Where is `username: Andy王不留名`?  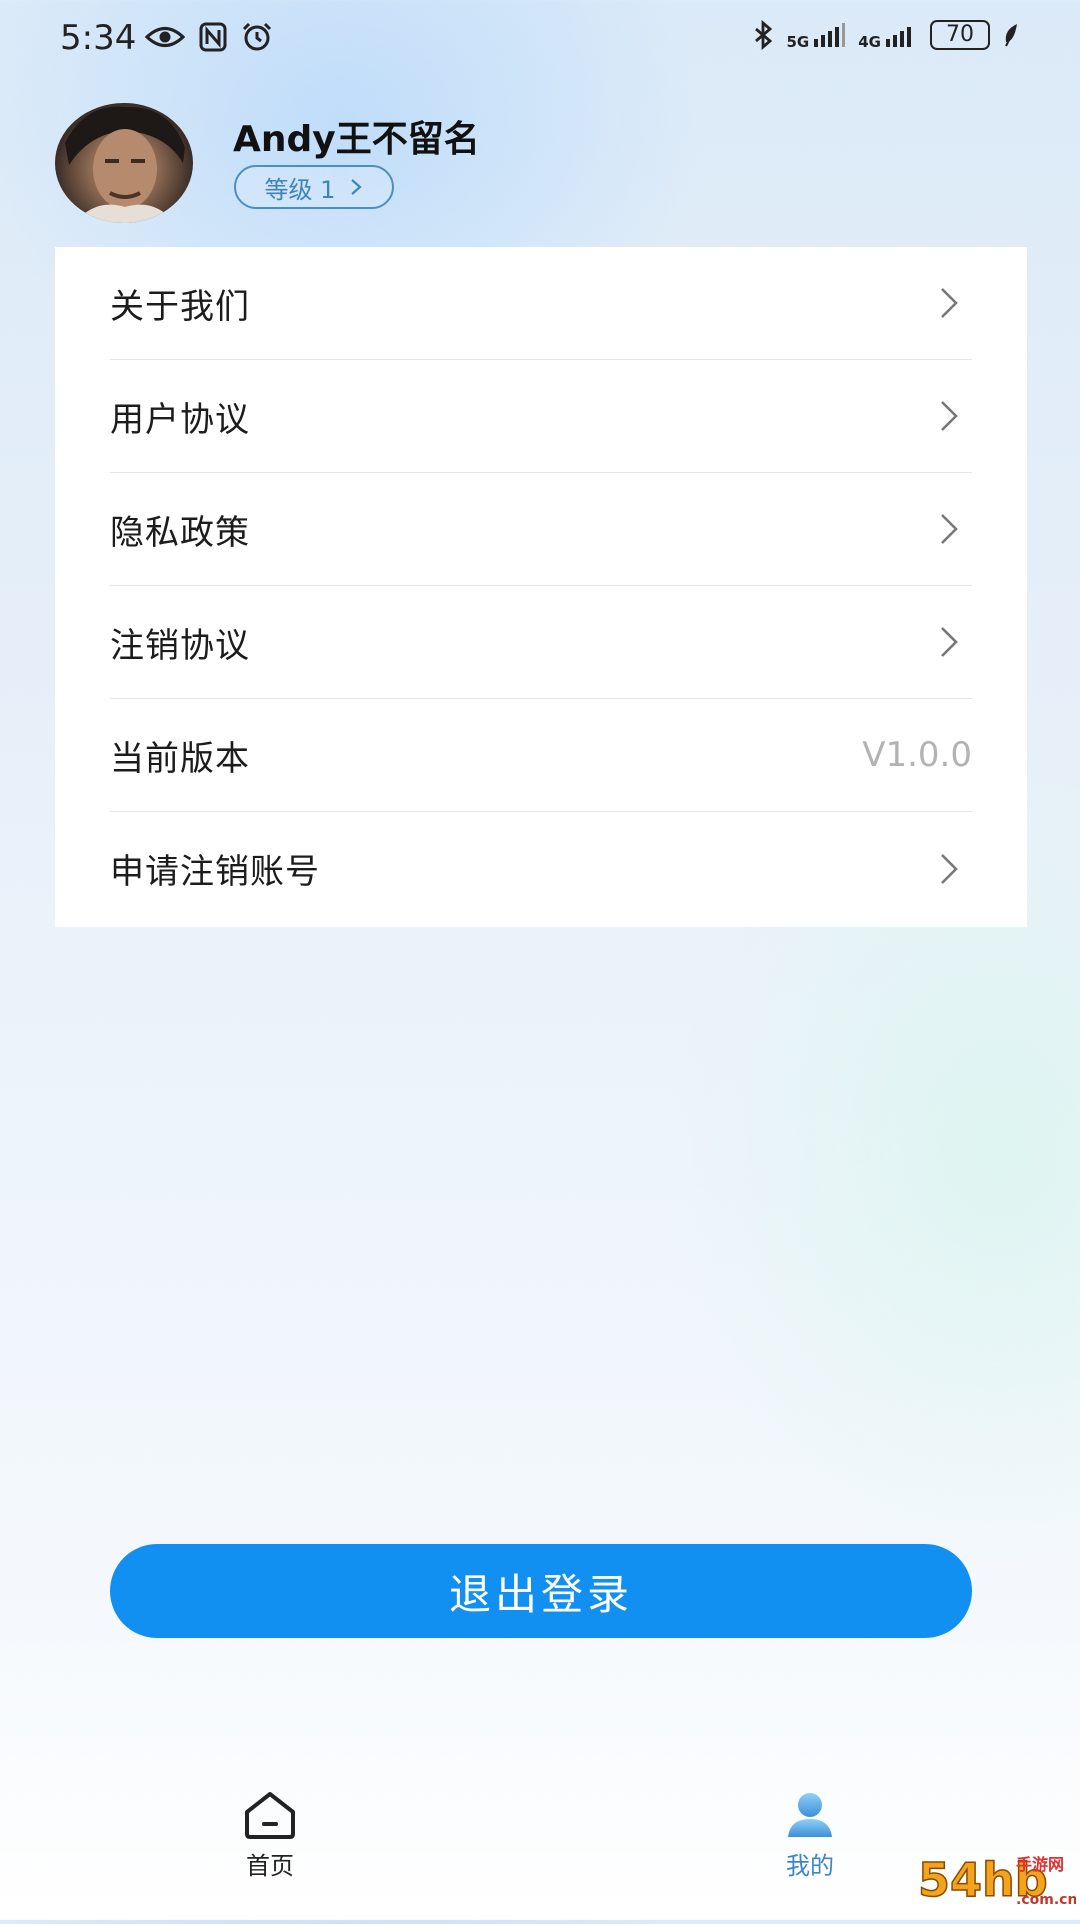
username: Andy王不留名 is located at coordinates (356, 139).